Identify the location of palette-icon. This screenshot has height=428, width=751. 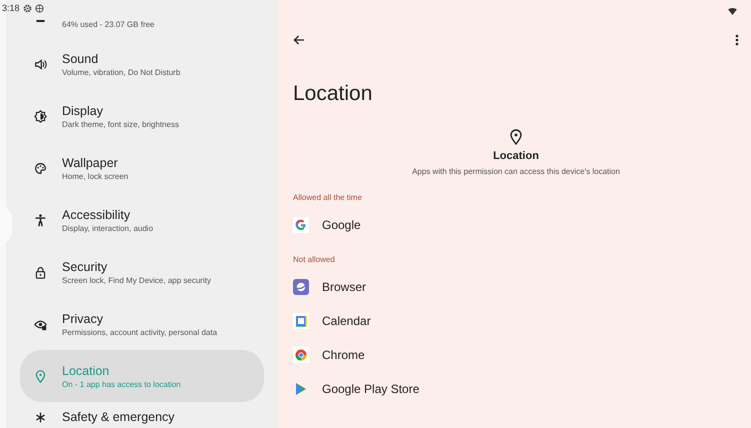
(40, 168).